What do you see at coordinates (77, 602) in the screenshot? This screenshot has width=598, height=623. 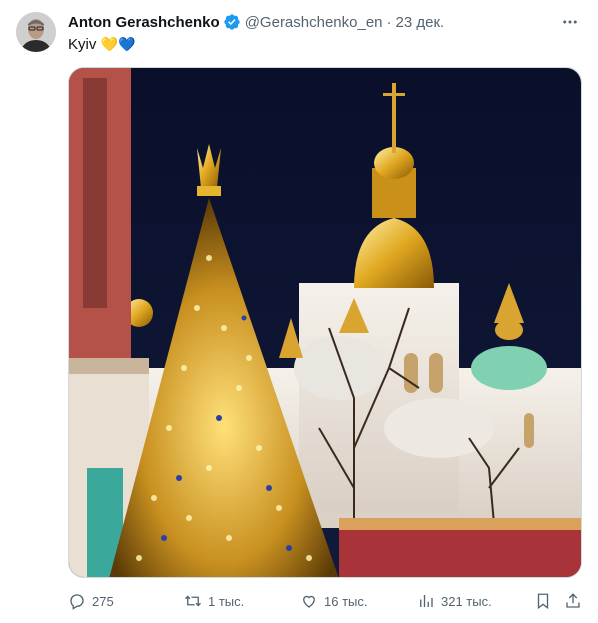 I see `reply-icon` at bounding box center [77, 602].